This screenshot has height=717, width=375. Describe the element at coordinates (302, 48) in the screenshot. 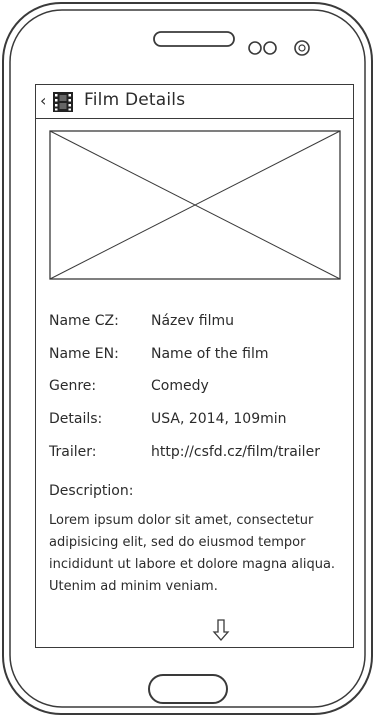

I see `sensor-icon` at that location.